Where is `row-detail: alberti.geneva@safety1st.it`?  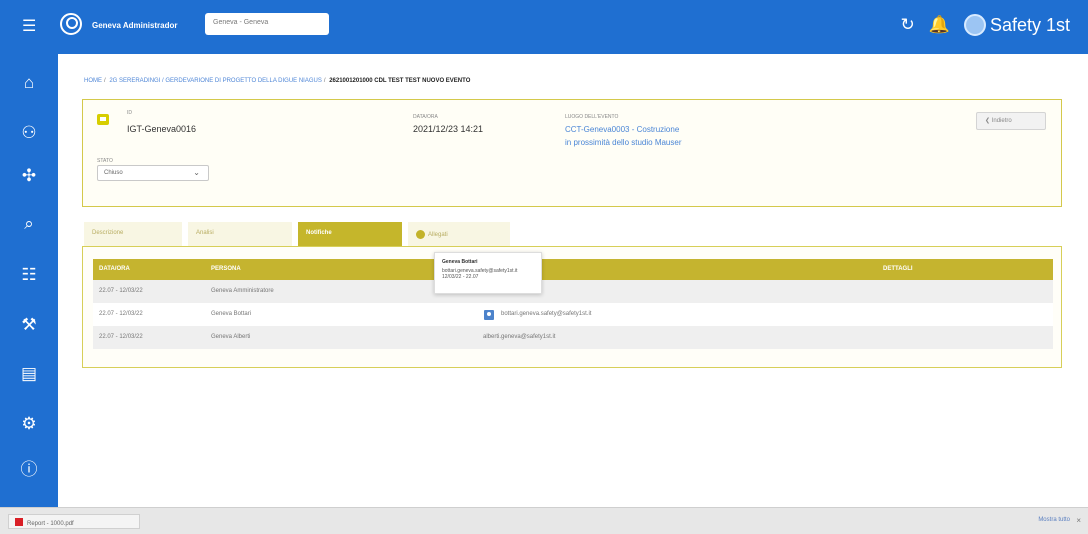
row-detail: alberti.geneva@safety1st.it is located at coordinates (519, 337).